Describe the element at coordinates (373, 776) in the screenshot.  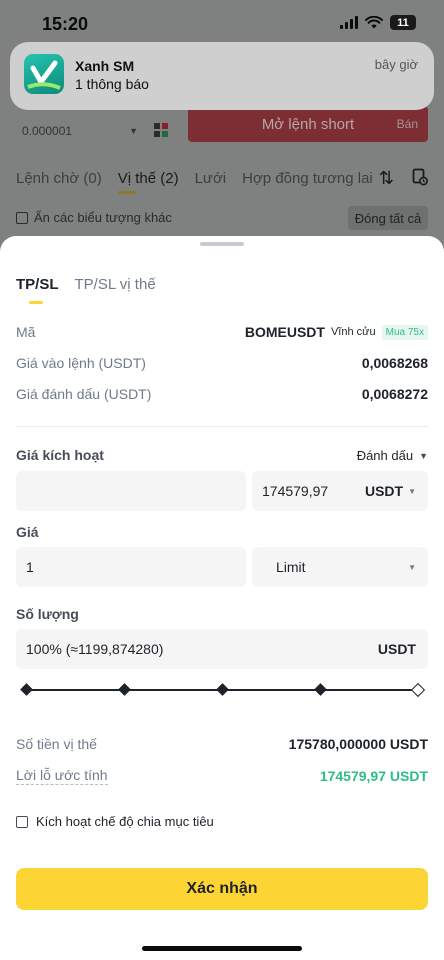
I see `est-pnl-value: 174579,97 USDT` at that location.